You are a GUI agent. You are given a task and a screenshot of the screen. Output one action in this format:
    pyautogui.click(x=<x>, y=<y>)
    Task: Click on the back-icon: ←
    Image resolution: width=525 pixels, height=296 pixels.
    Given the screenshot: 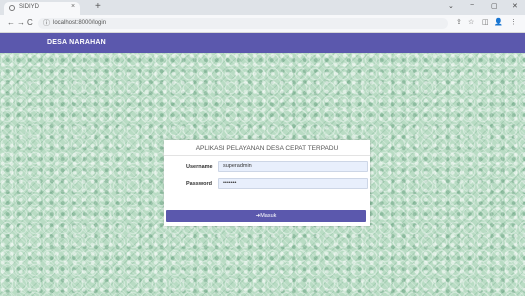 What is the action you would take?
    pyautogui.click(x=11, y=23)
    